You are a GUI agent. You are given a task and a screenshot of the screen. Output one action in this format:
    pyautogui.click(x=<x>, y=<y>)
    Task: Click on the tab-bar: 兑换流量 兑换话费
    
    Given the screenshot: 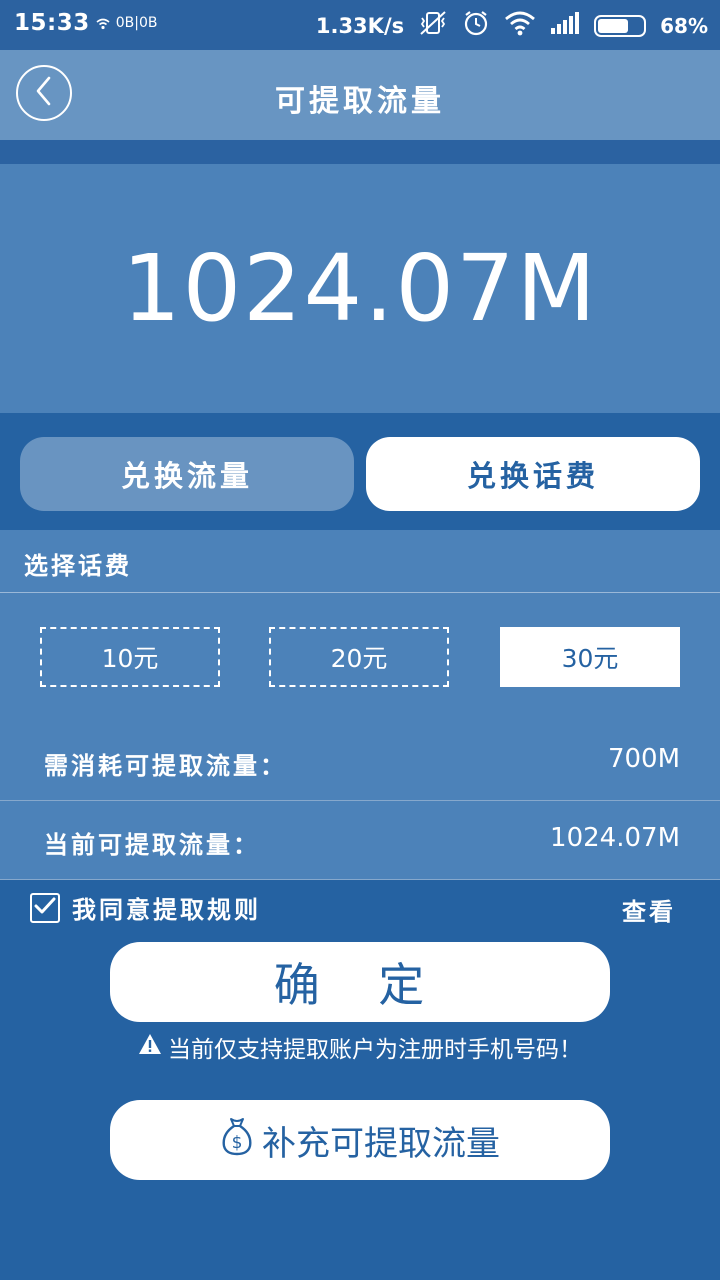 What is the action you would take?
    pyautogui.click(x=360, y=471)
    